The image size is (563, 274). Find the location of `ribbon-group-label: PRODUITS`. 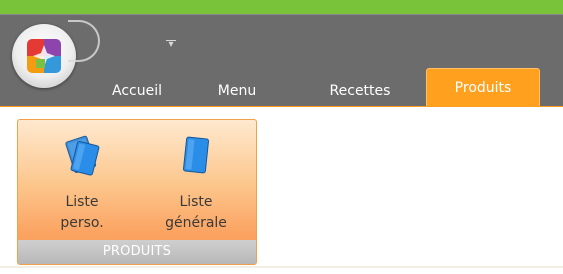

ribbon-group-label: PRODUITS is located at coordinates (137, 252).